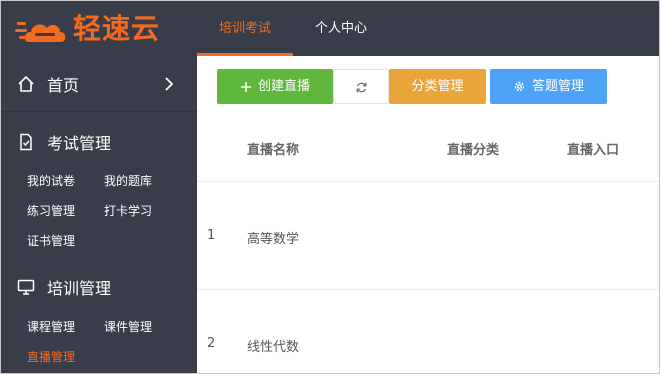  Describe the element at coordinates (51, 241) in the screenshot. I see `sidebar-link-certificates: 证书管理` at that location.